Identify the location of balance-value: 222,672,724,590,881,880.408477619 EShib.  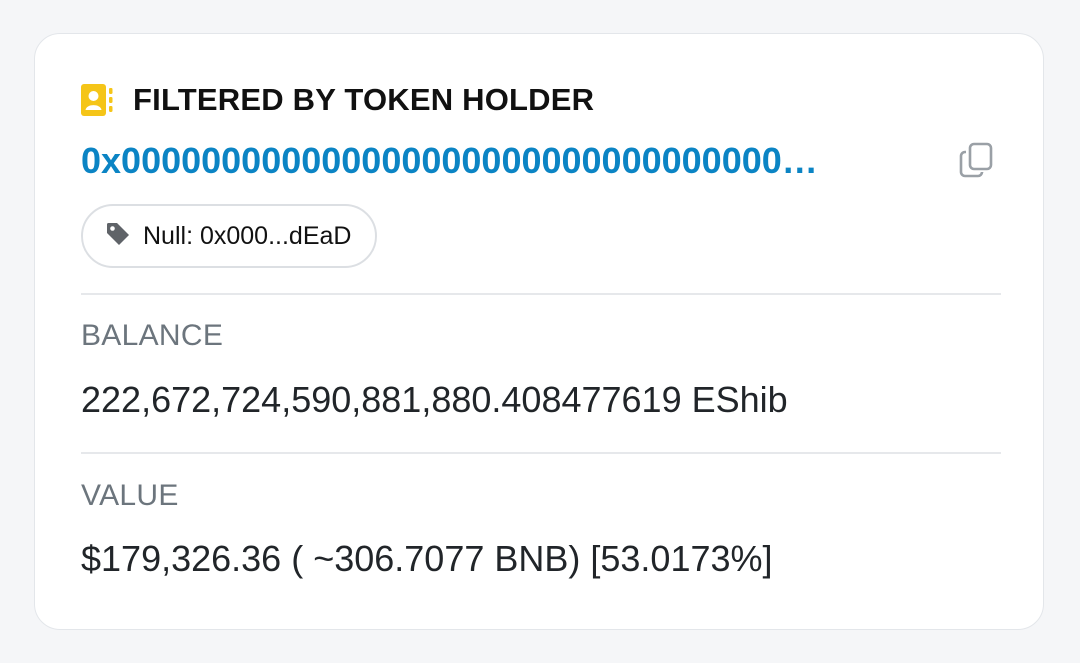
(434, 399).